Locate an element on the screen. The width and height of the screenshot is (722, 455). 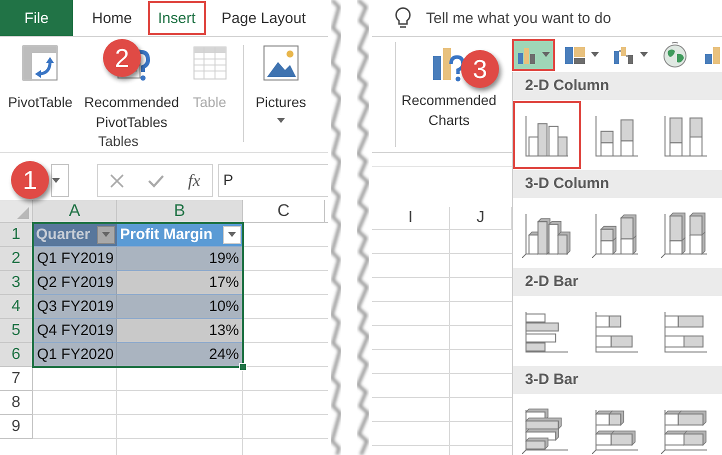
row-header: 8 is located at coordinates (16, 403).